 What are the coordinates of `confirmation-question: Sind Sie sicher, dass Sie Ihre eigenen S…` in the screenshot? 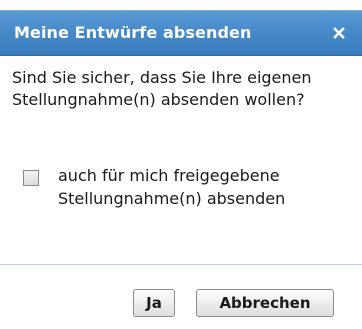 It's located at (162, 88).